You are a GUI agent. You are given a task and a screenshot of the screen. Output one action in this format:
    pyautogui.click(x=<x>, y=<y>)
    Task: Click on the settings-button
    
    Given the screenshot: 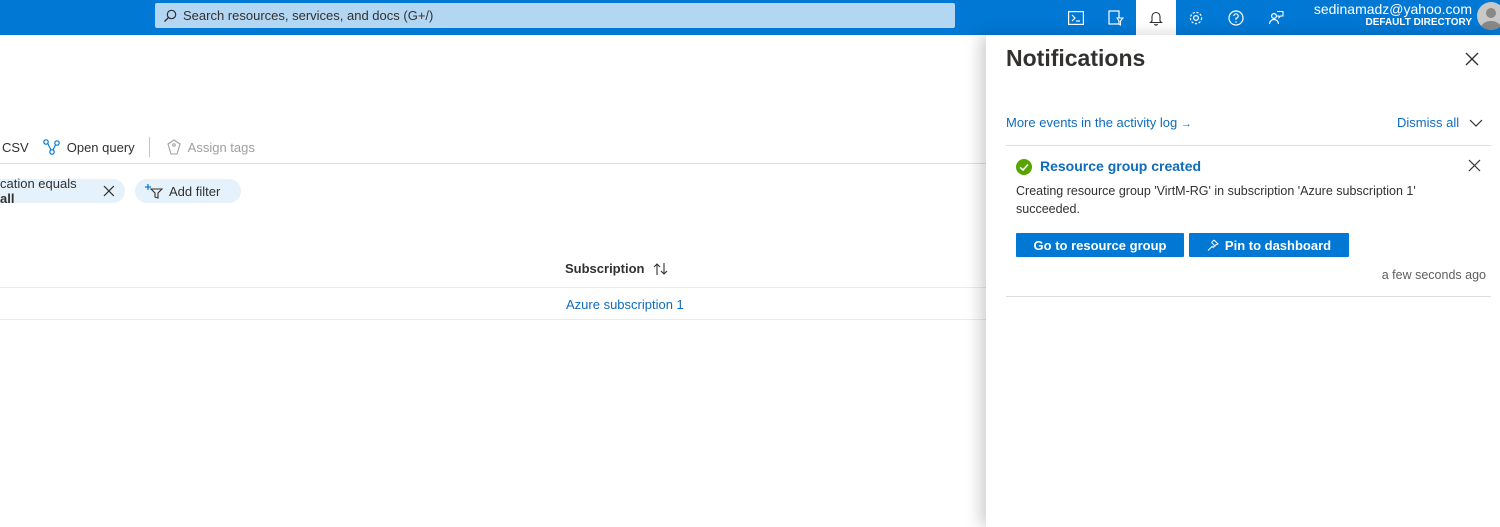 What is the action you would take?
    pyautogui.click(x=1196, y=17)
    